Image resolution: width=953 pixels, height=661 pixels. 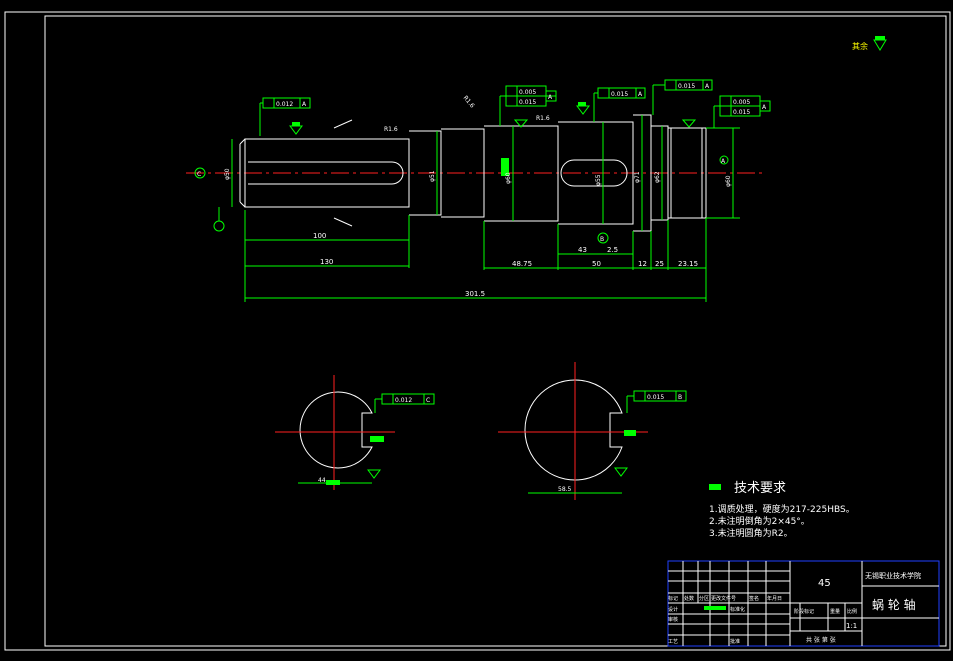 I want to click on dim-301-5: 301.5, so click(x=475, y=294).